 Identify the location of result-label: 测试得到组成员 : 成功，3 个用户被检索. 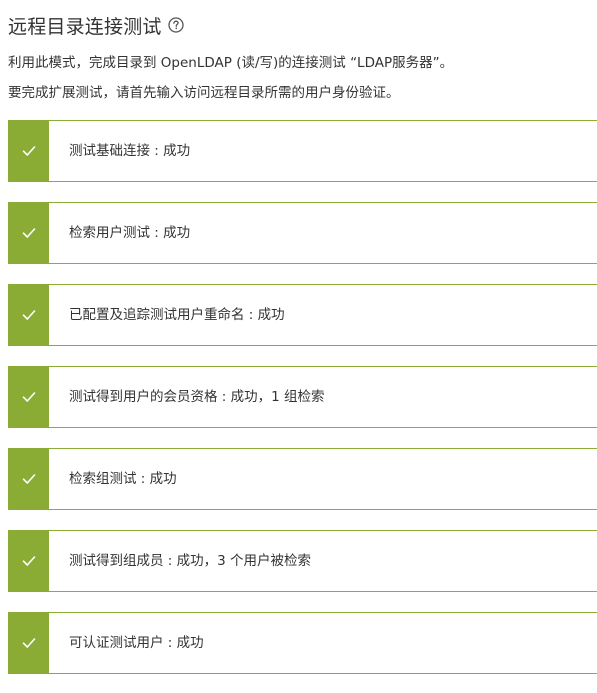
(190, 561).